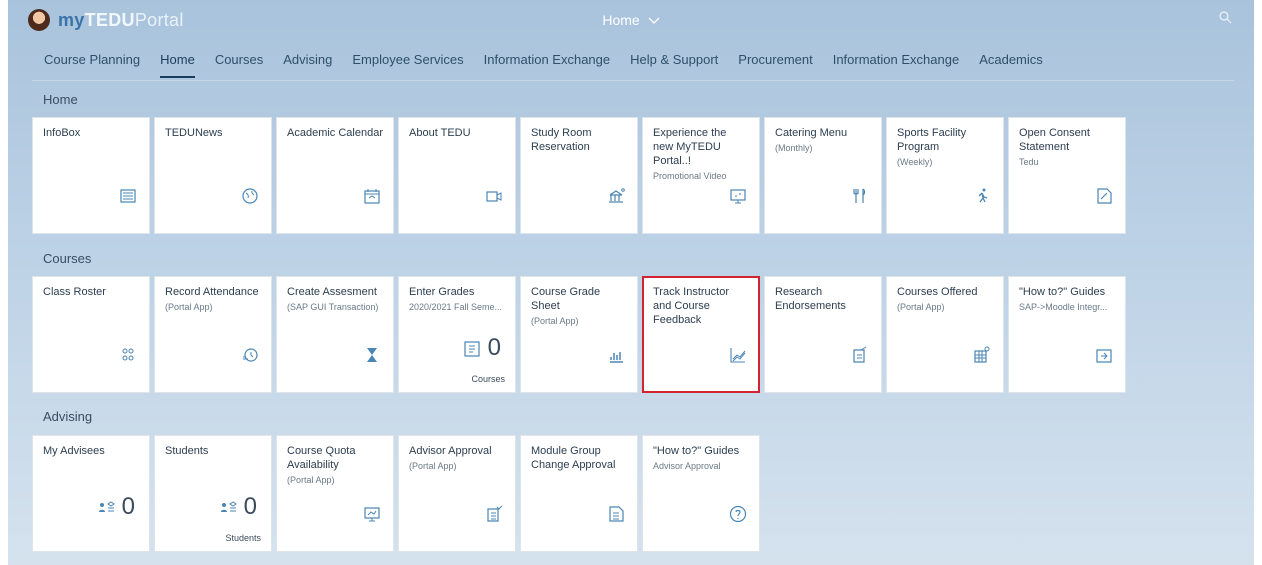  Describe the element at coordinates (1104, 355) in the screenshot. I see `export-icon` at that location.